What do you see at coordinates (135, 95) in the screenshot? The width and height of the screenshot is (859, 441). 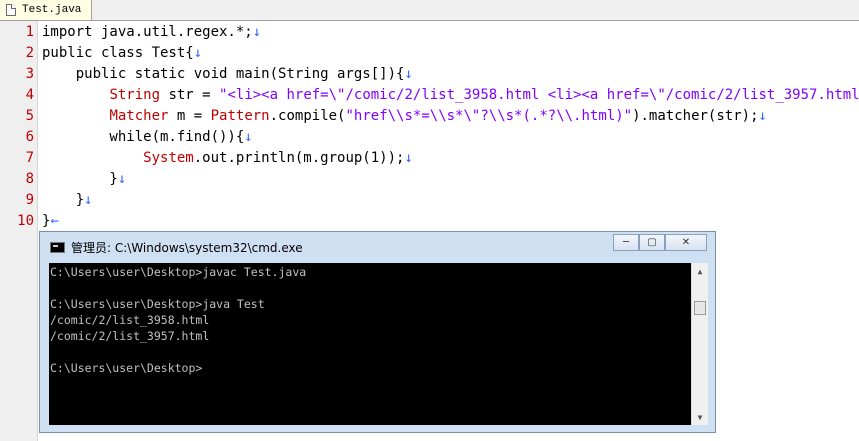 I see `code-token: String` at bounding box center [135, 95].